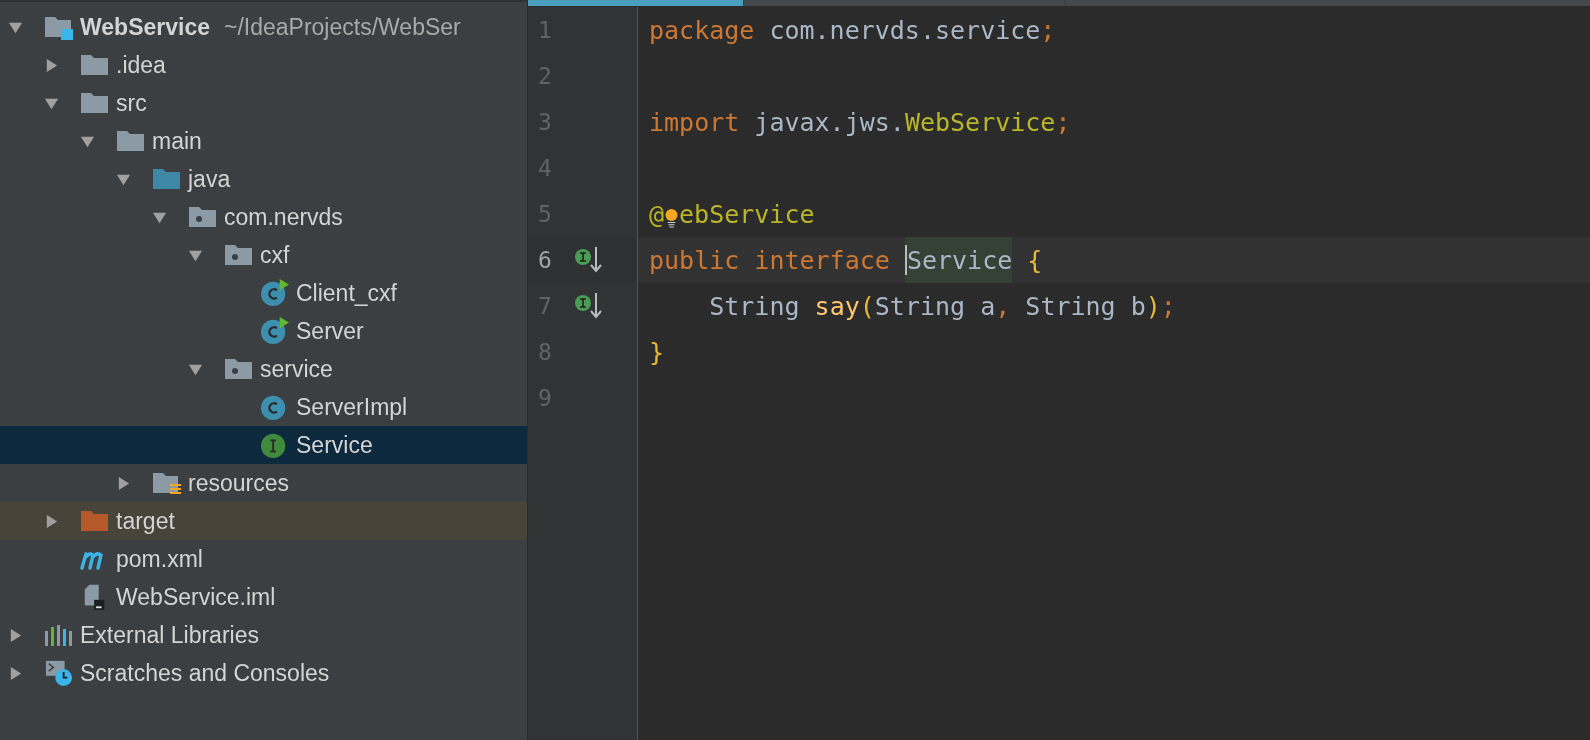 This screenshot has height=740, width=1590. What do you see at coordinates (141, 65) in the screenshot?
I see `tree-item-label: .idea` at bounding box center [141, 65].